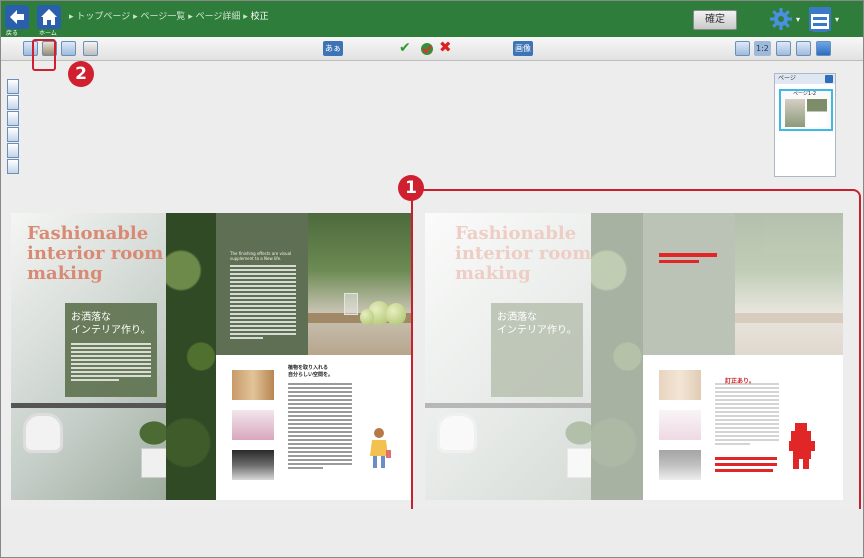 This screenshot has height=558, width=864. What do you see at coordinates (96, 405) in the screenshot?
I see `window-rail` at bounding box center [96, 405].